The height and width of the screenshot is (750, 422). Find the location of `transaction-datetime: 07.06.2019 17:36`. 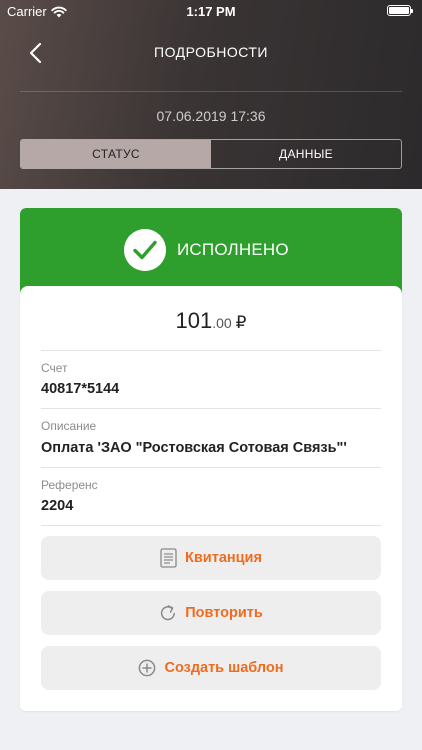

transaction-datetime: 07.06.2019 17:36 is located at coordinates (211, 116).